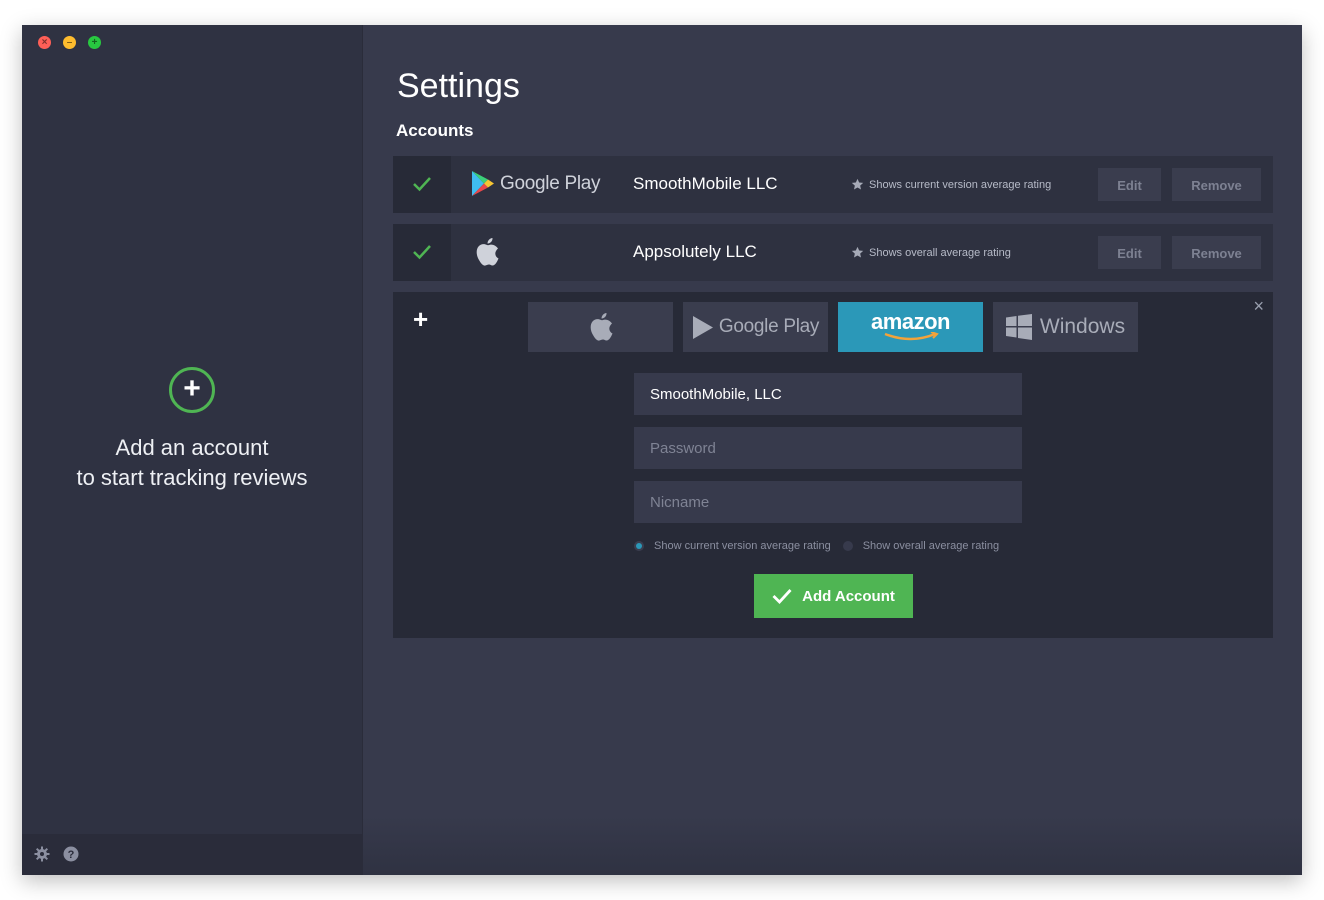  What do you see at coordinates (1258, 306) in the screenshot?
I see `close-panel-button: ×` at bounding box center [1258, 306].